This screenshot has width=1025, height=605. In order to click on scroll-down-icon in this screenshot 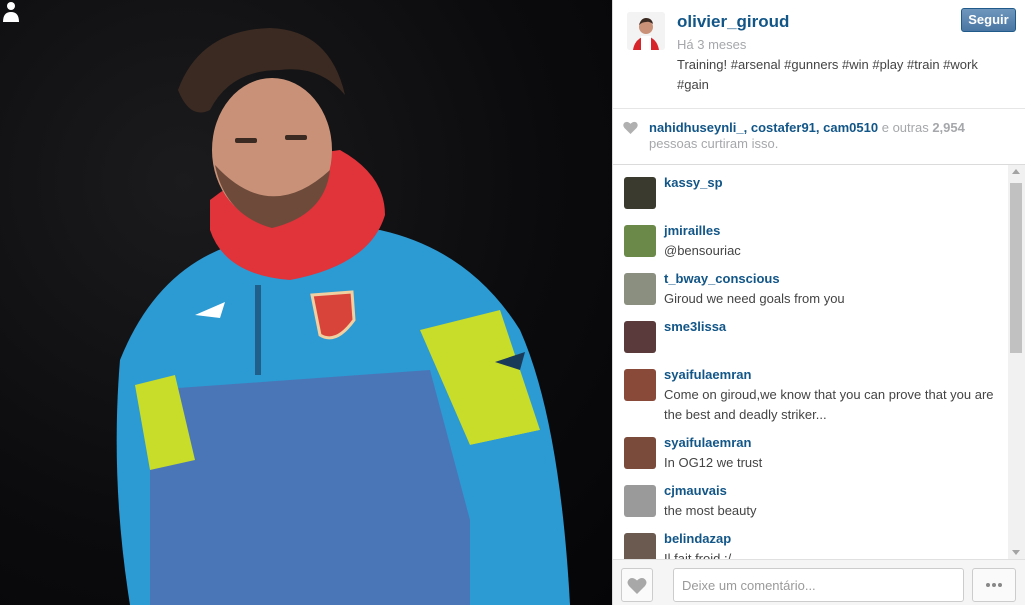, I will do `click(1016, 552)`.